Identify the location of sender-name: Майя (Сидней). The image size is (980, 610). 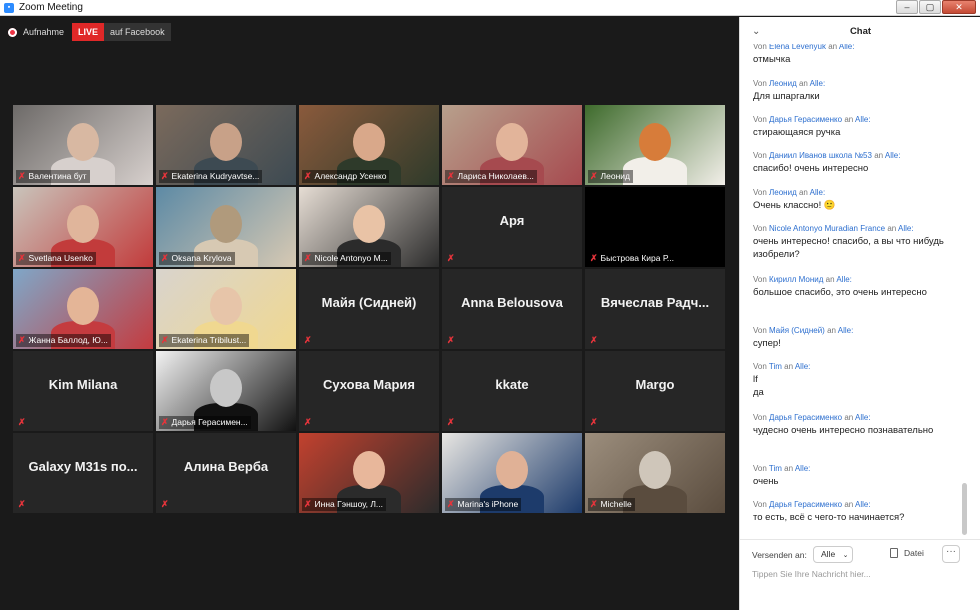
(797, 330).